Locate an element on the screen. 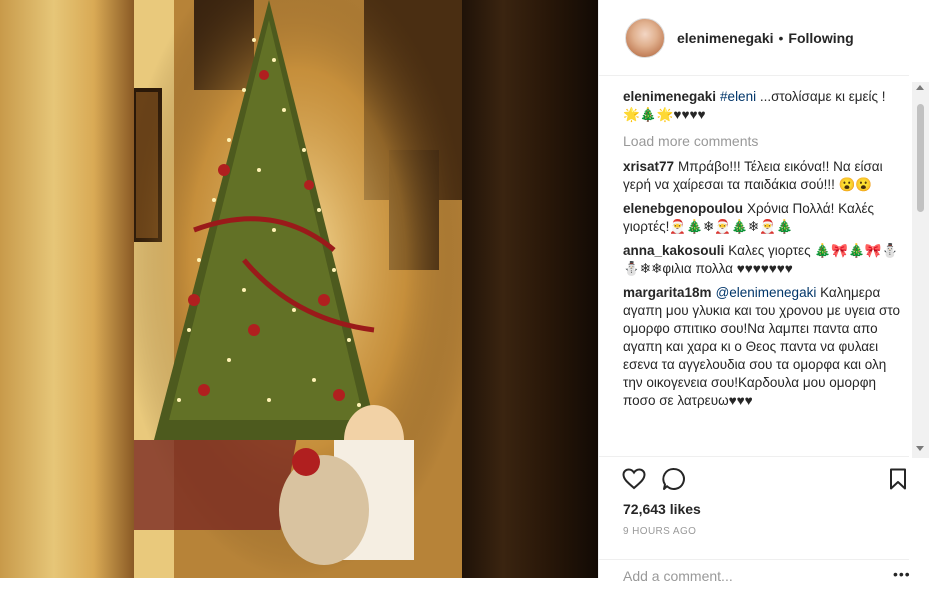 The image size is (930, 590). scroll-up-arrow-icon is located at coordinates (920, 87).